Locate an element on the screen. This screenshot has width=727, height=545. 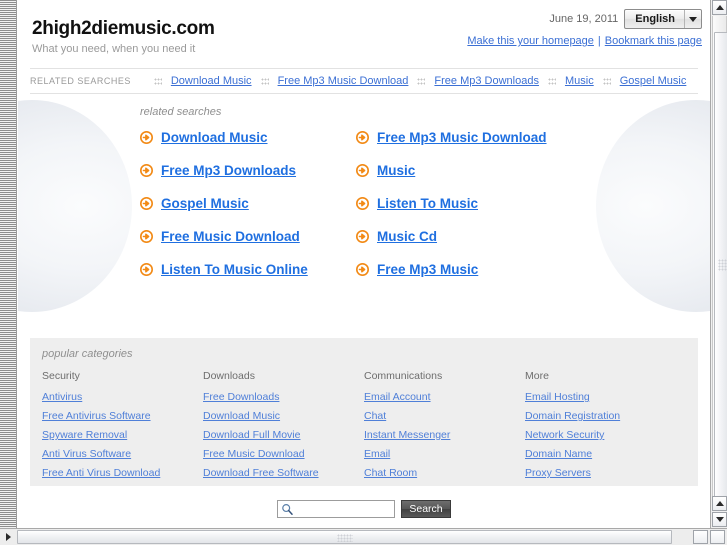
scroll-left-corner-button is located at coordinates (8, 537).